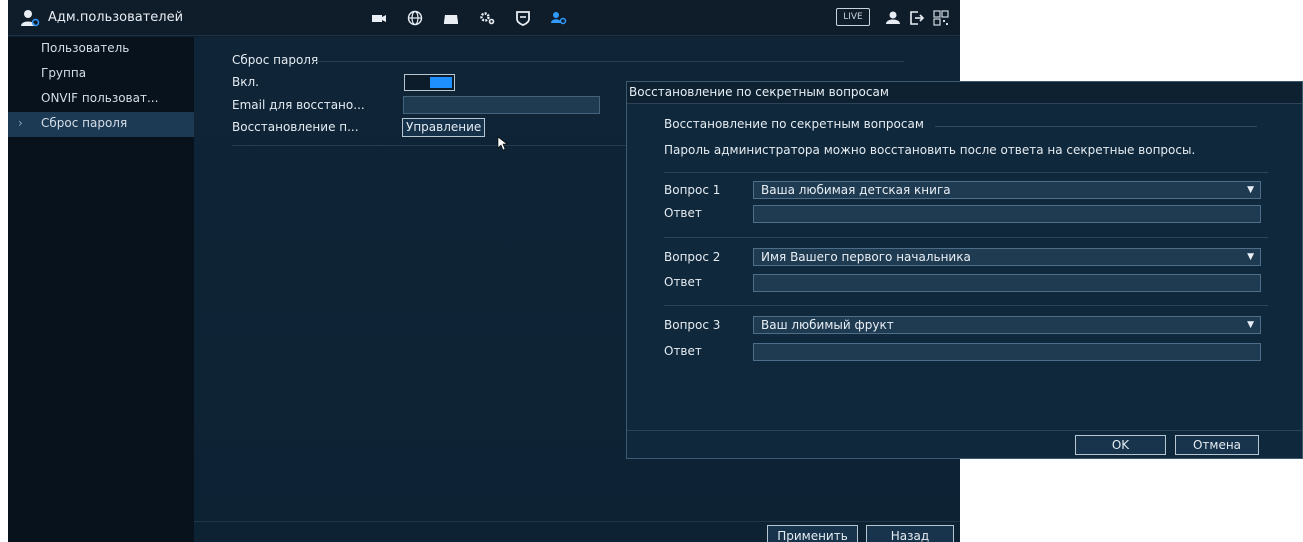  Describe the element at coordinates (917, 18) in the screenshot. I see `logout-icon` at that location.